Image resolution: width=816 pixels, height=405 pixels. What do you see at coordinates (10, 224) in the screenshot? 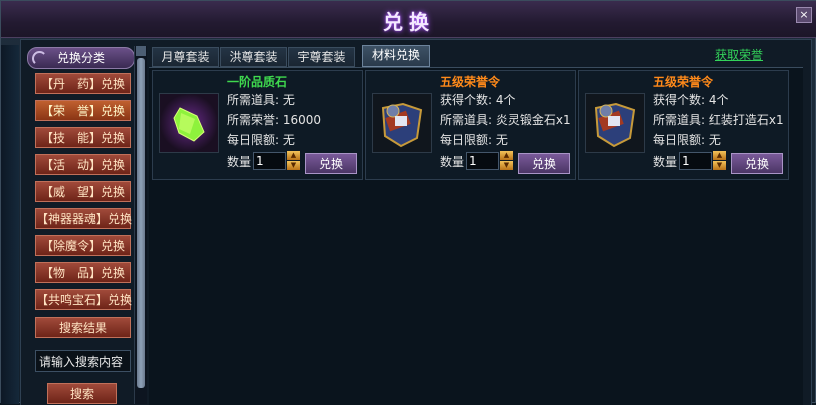
I see `left-decoration` at bounding box center [10, 224].